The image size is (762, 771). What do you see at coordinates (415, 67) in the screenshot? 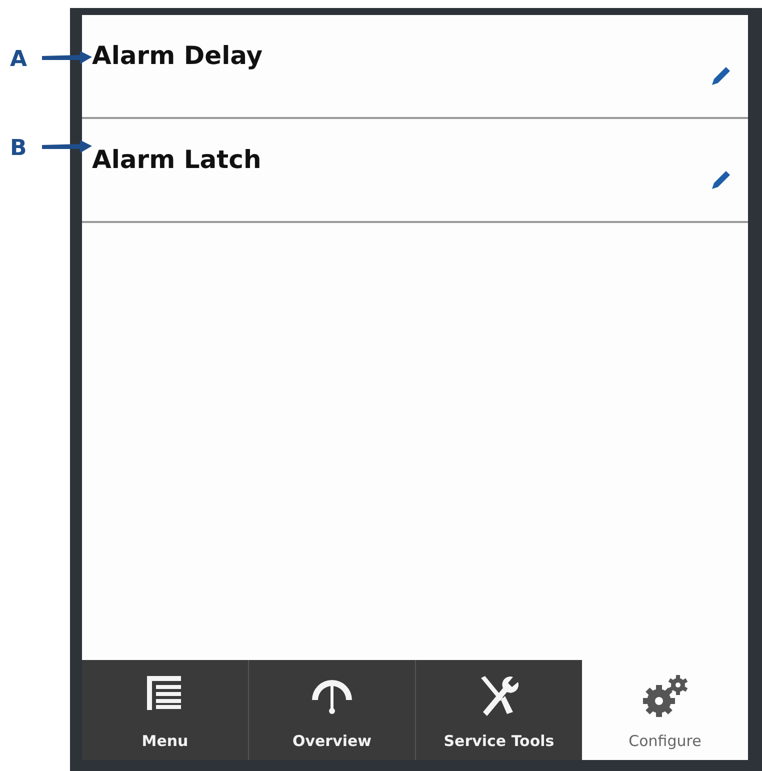
I see `list-item: Alarm Delay` at bounding box center [415, 67].